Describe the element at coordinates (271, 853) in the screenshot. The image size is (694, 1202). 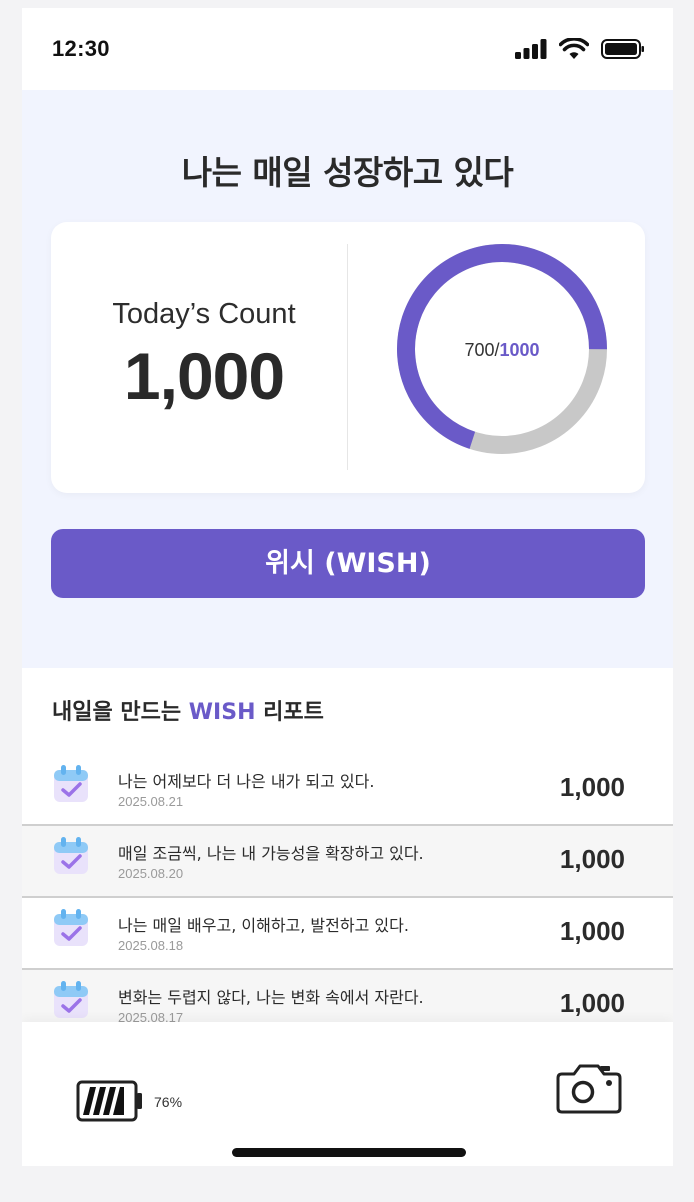
I see `report-item-text: 매일 조금씩, 나는 내 가능성을 확장하고 있다.` at that location.